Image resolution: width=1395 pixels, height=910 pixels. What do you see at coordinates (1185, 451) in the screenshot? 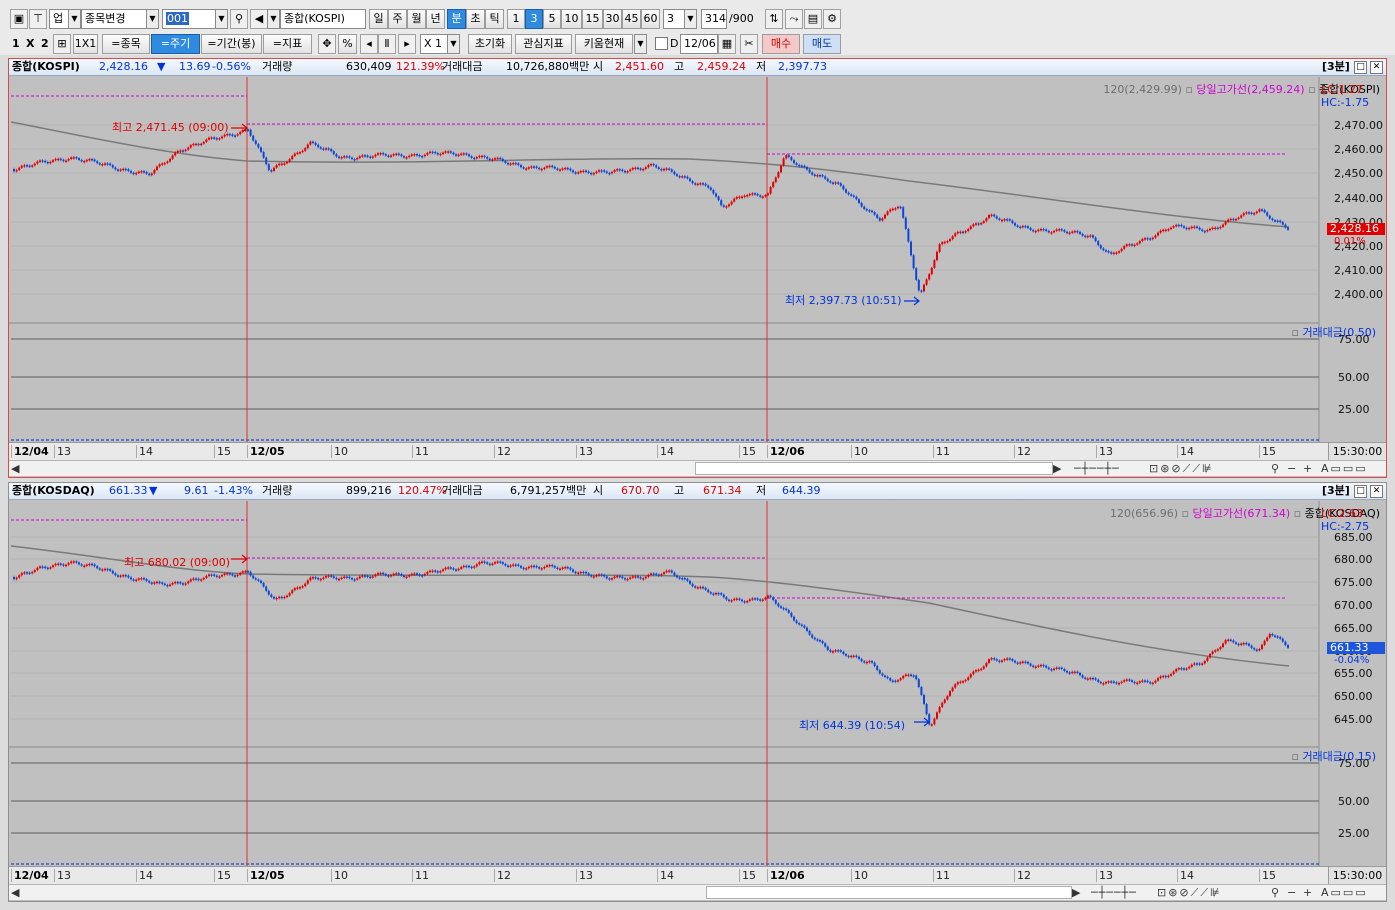
I see `x-tick-label: 14` at bounding box center [1185, 451].